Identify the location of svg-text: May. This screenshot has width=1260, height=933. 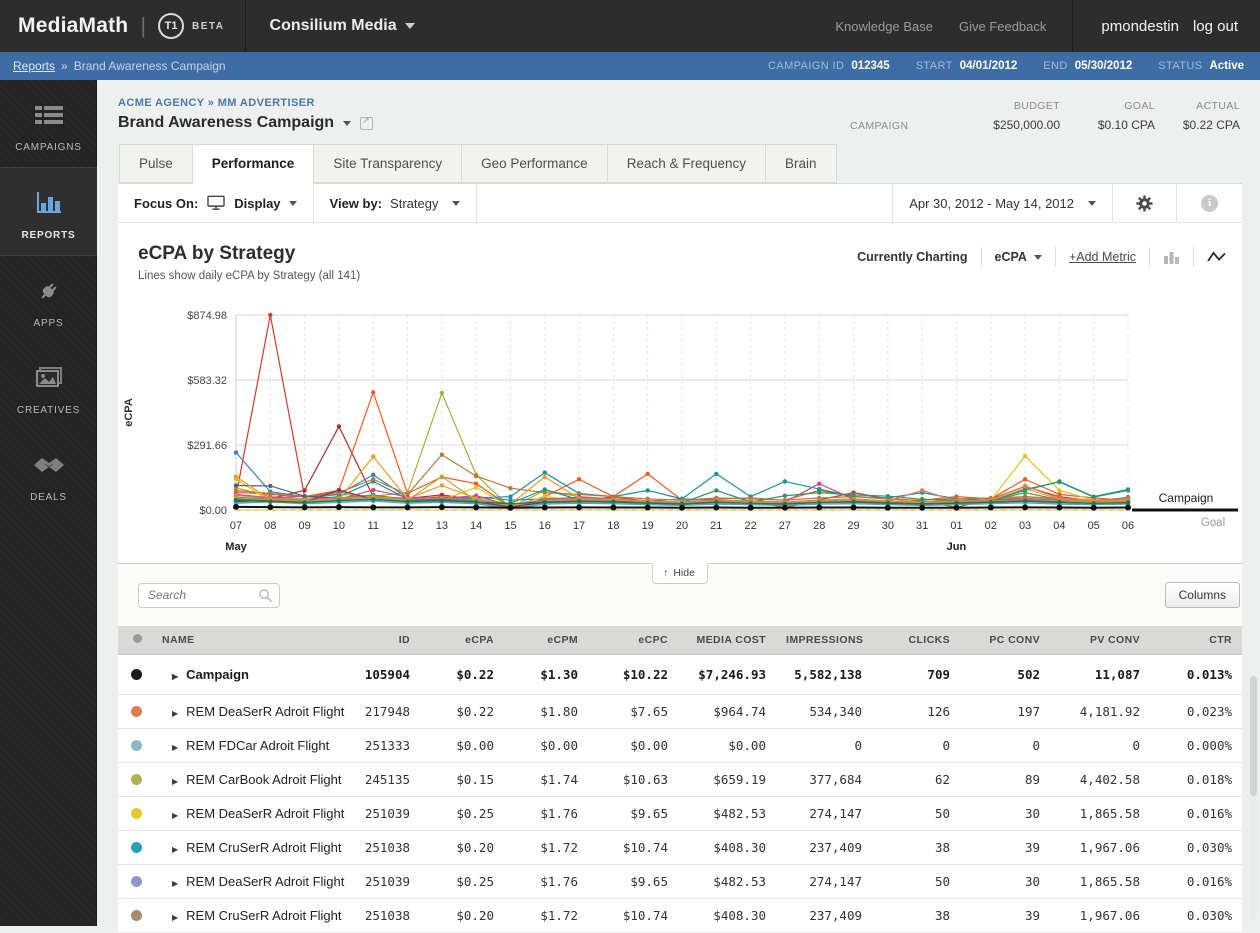
(236, 547).